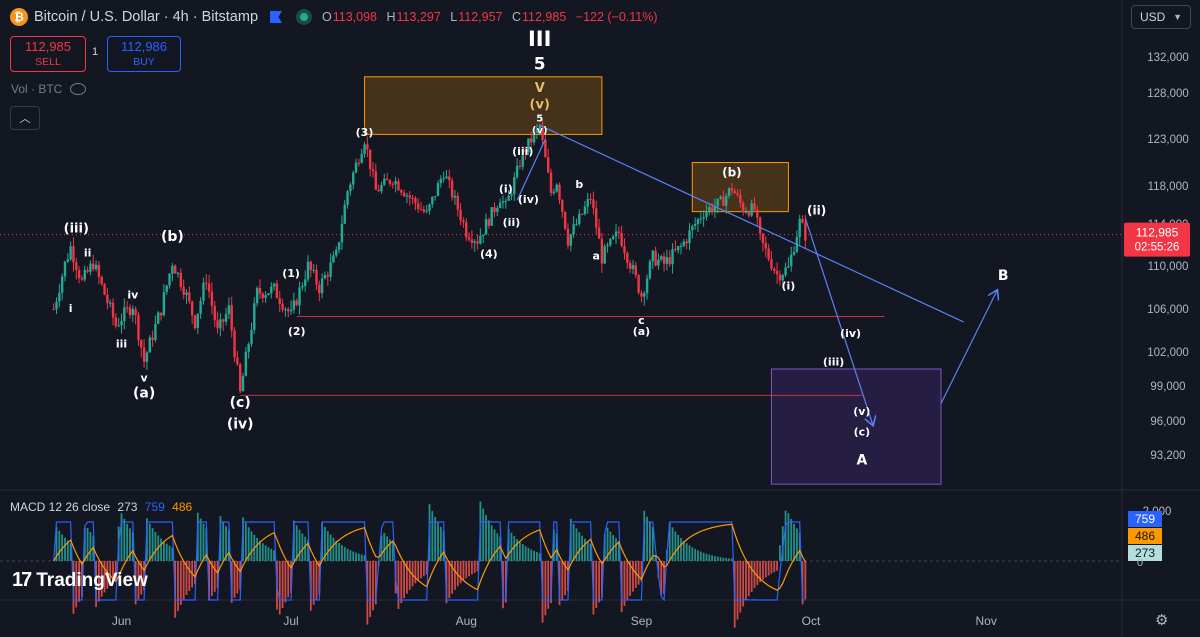 The image size is (1200, 637). Describe the element at coordinates (1168, 353) in the screenshot. I see `price-tick-label: 102,000` at that location.